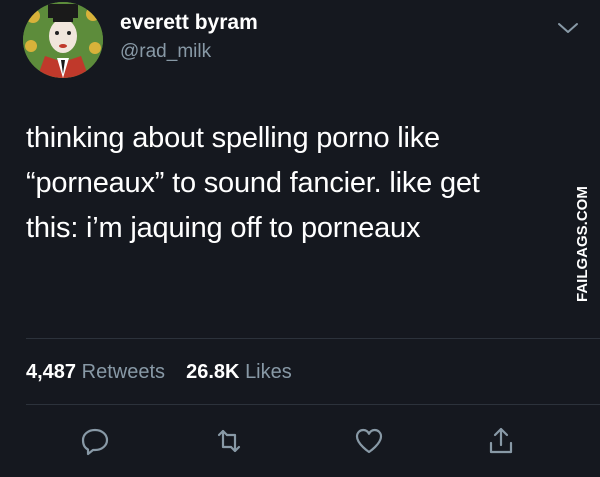  I want to click on watermark-text: FAILGAGS.COM, so click(582, 244).